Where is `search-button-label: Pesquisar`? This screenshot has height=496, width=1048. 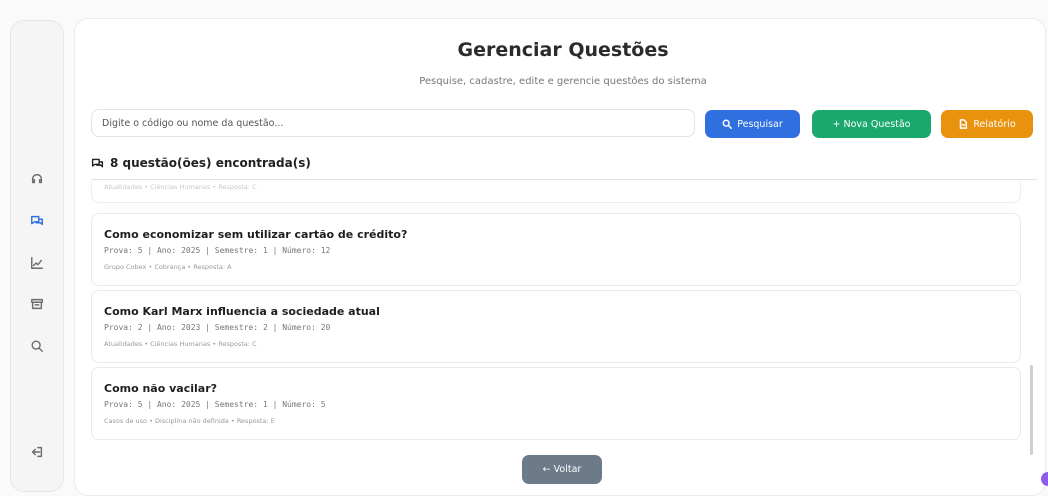
search-button-label: Pesquisar is located at coordinates (760, 124).